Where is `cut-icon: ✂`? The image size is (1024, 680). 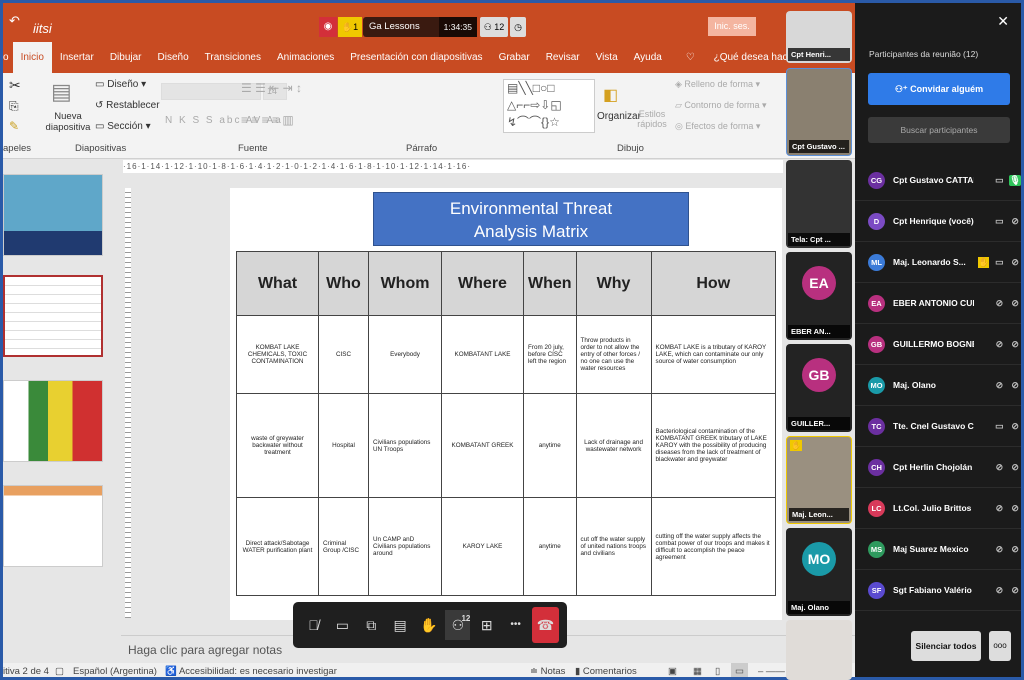
cut-icon: ✂ is located at coordinates (15, 85).